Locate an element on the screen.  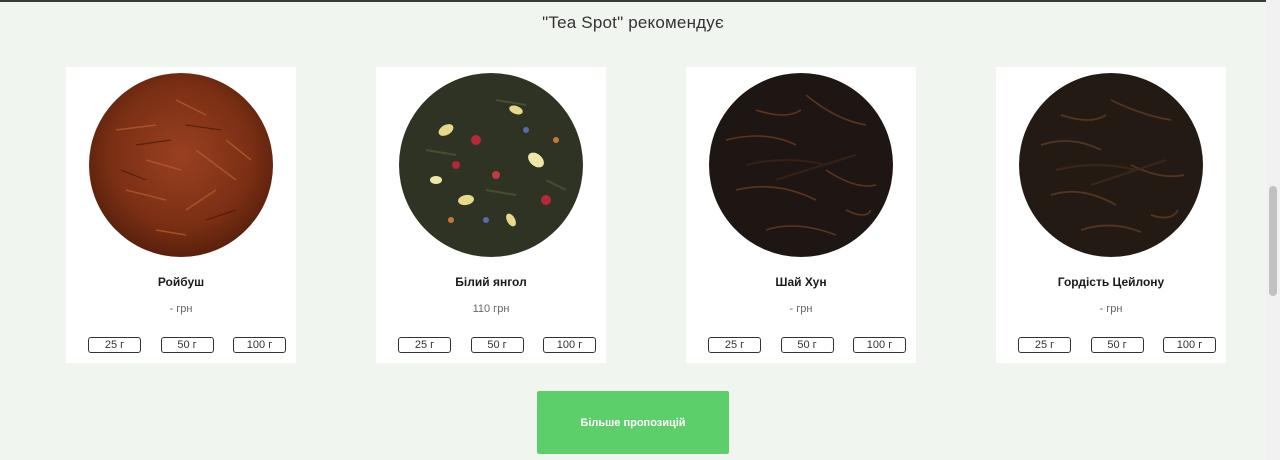
product-name: Шай Хун is located at coordinates (801, 282).